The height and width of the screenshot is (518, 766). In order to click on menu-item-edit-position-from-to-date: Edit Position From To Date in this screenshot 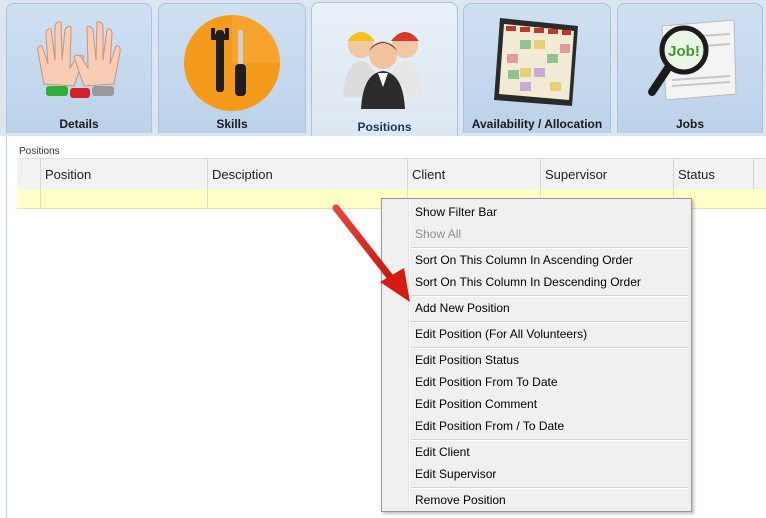, I will do `click(486, 382)`.